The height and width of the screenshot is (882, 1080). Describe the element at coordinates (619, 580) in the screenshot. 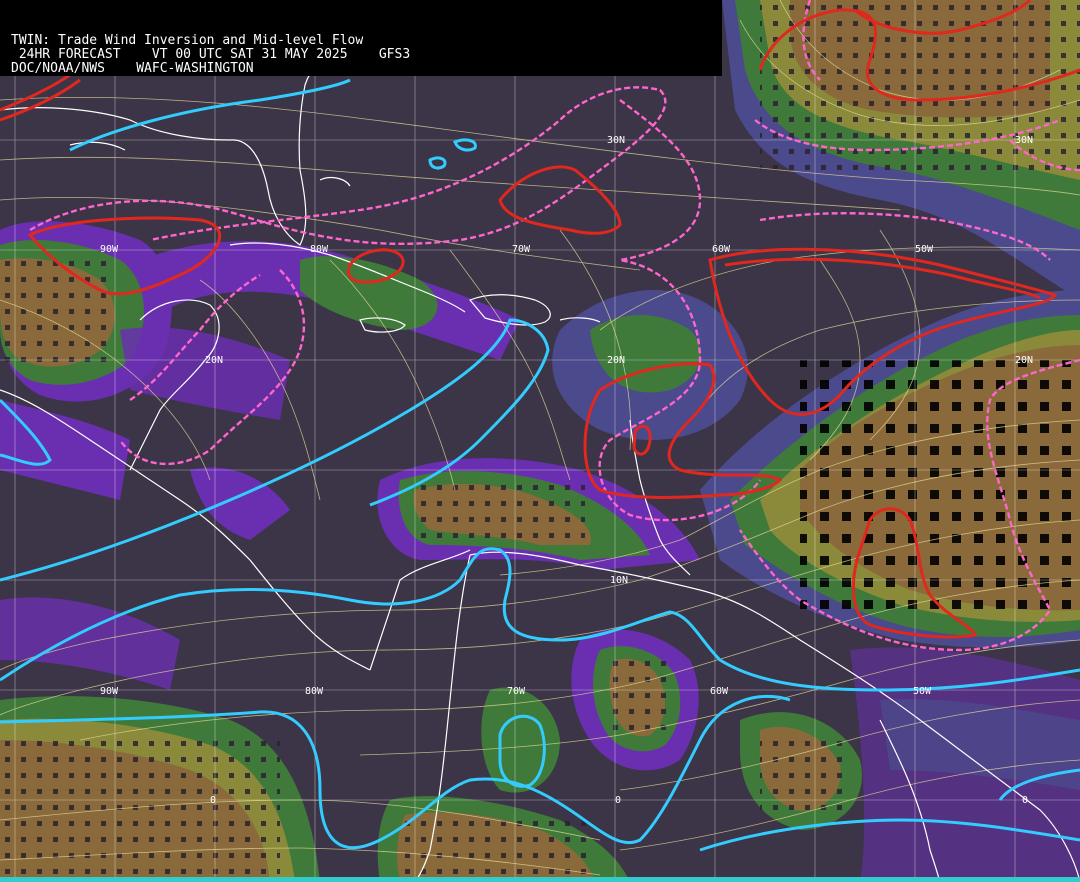

I see `lat-label: 10N` at that location.